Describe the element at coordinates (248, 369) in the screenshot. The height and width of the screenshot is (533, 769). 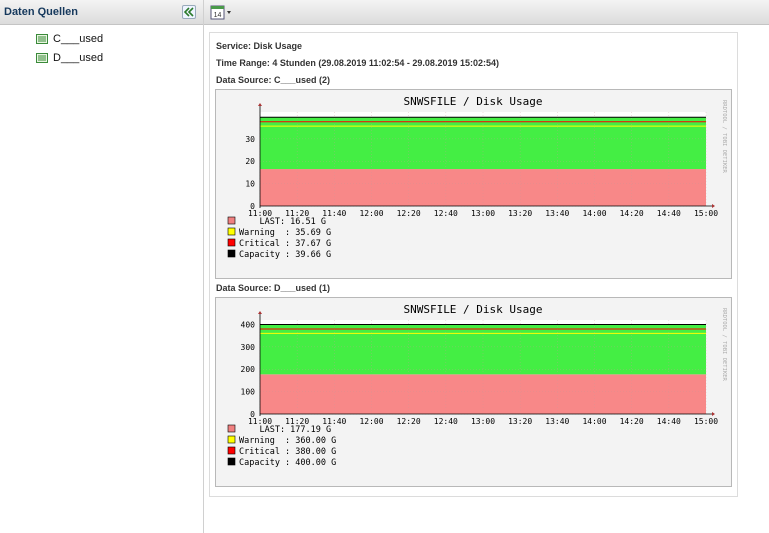
I see `y-tick-label: 200` at that location.